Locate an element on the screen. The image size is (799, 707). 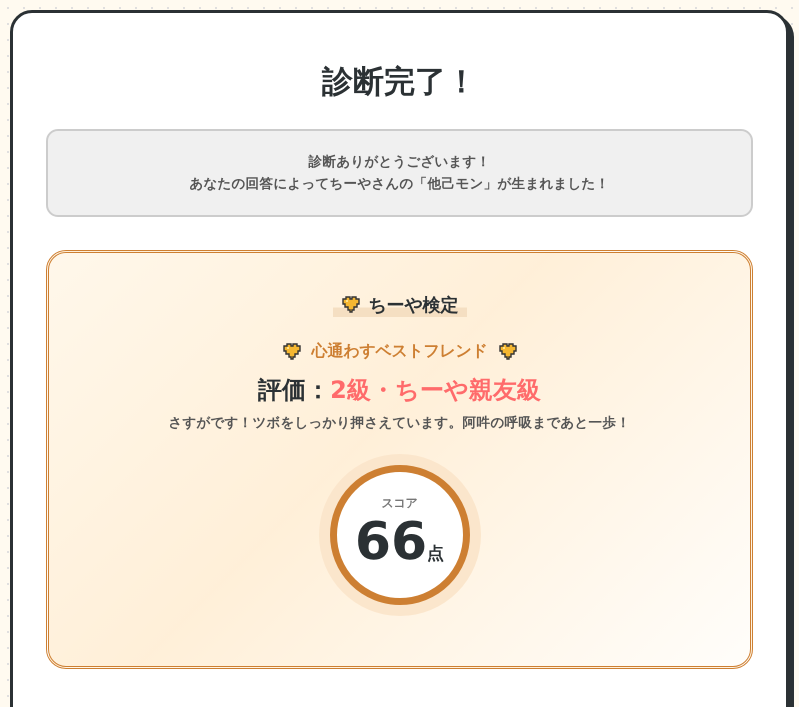
score-label: スコア is located at coordinates (400, 503).